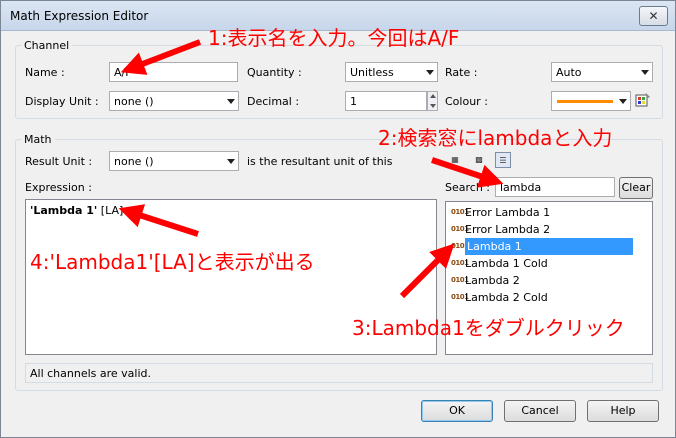 The height and width of the screenshot is (438, 676). What do you see at coordinates (602, 72) in the screenshot?
I see `rate-dropdown: Auto` at bounding box center [602, 72].